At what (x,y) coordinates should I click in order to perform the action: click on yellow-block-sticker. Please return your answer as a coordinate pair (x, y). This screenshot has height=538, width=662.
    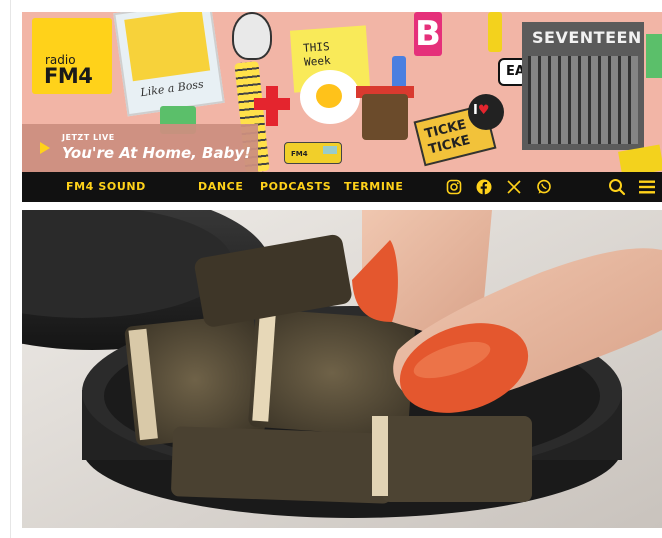
    Looking at the image, I should click on (495, 32).